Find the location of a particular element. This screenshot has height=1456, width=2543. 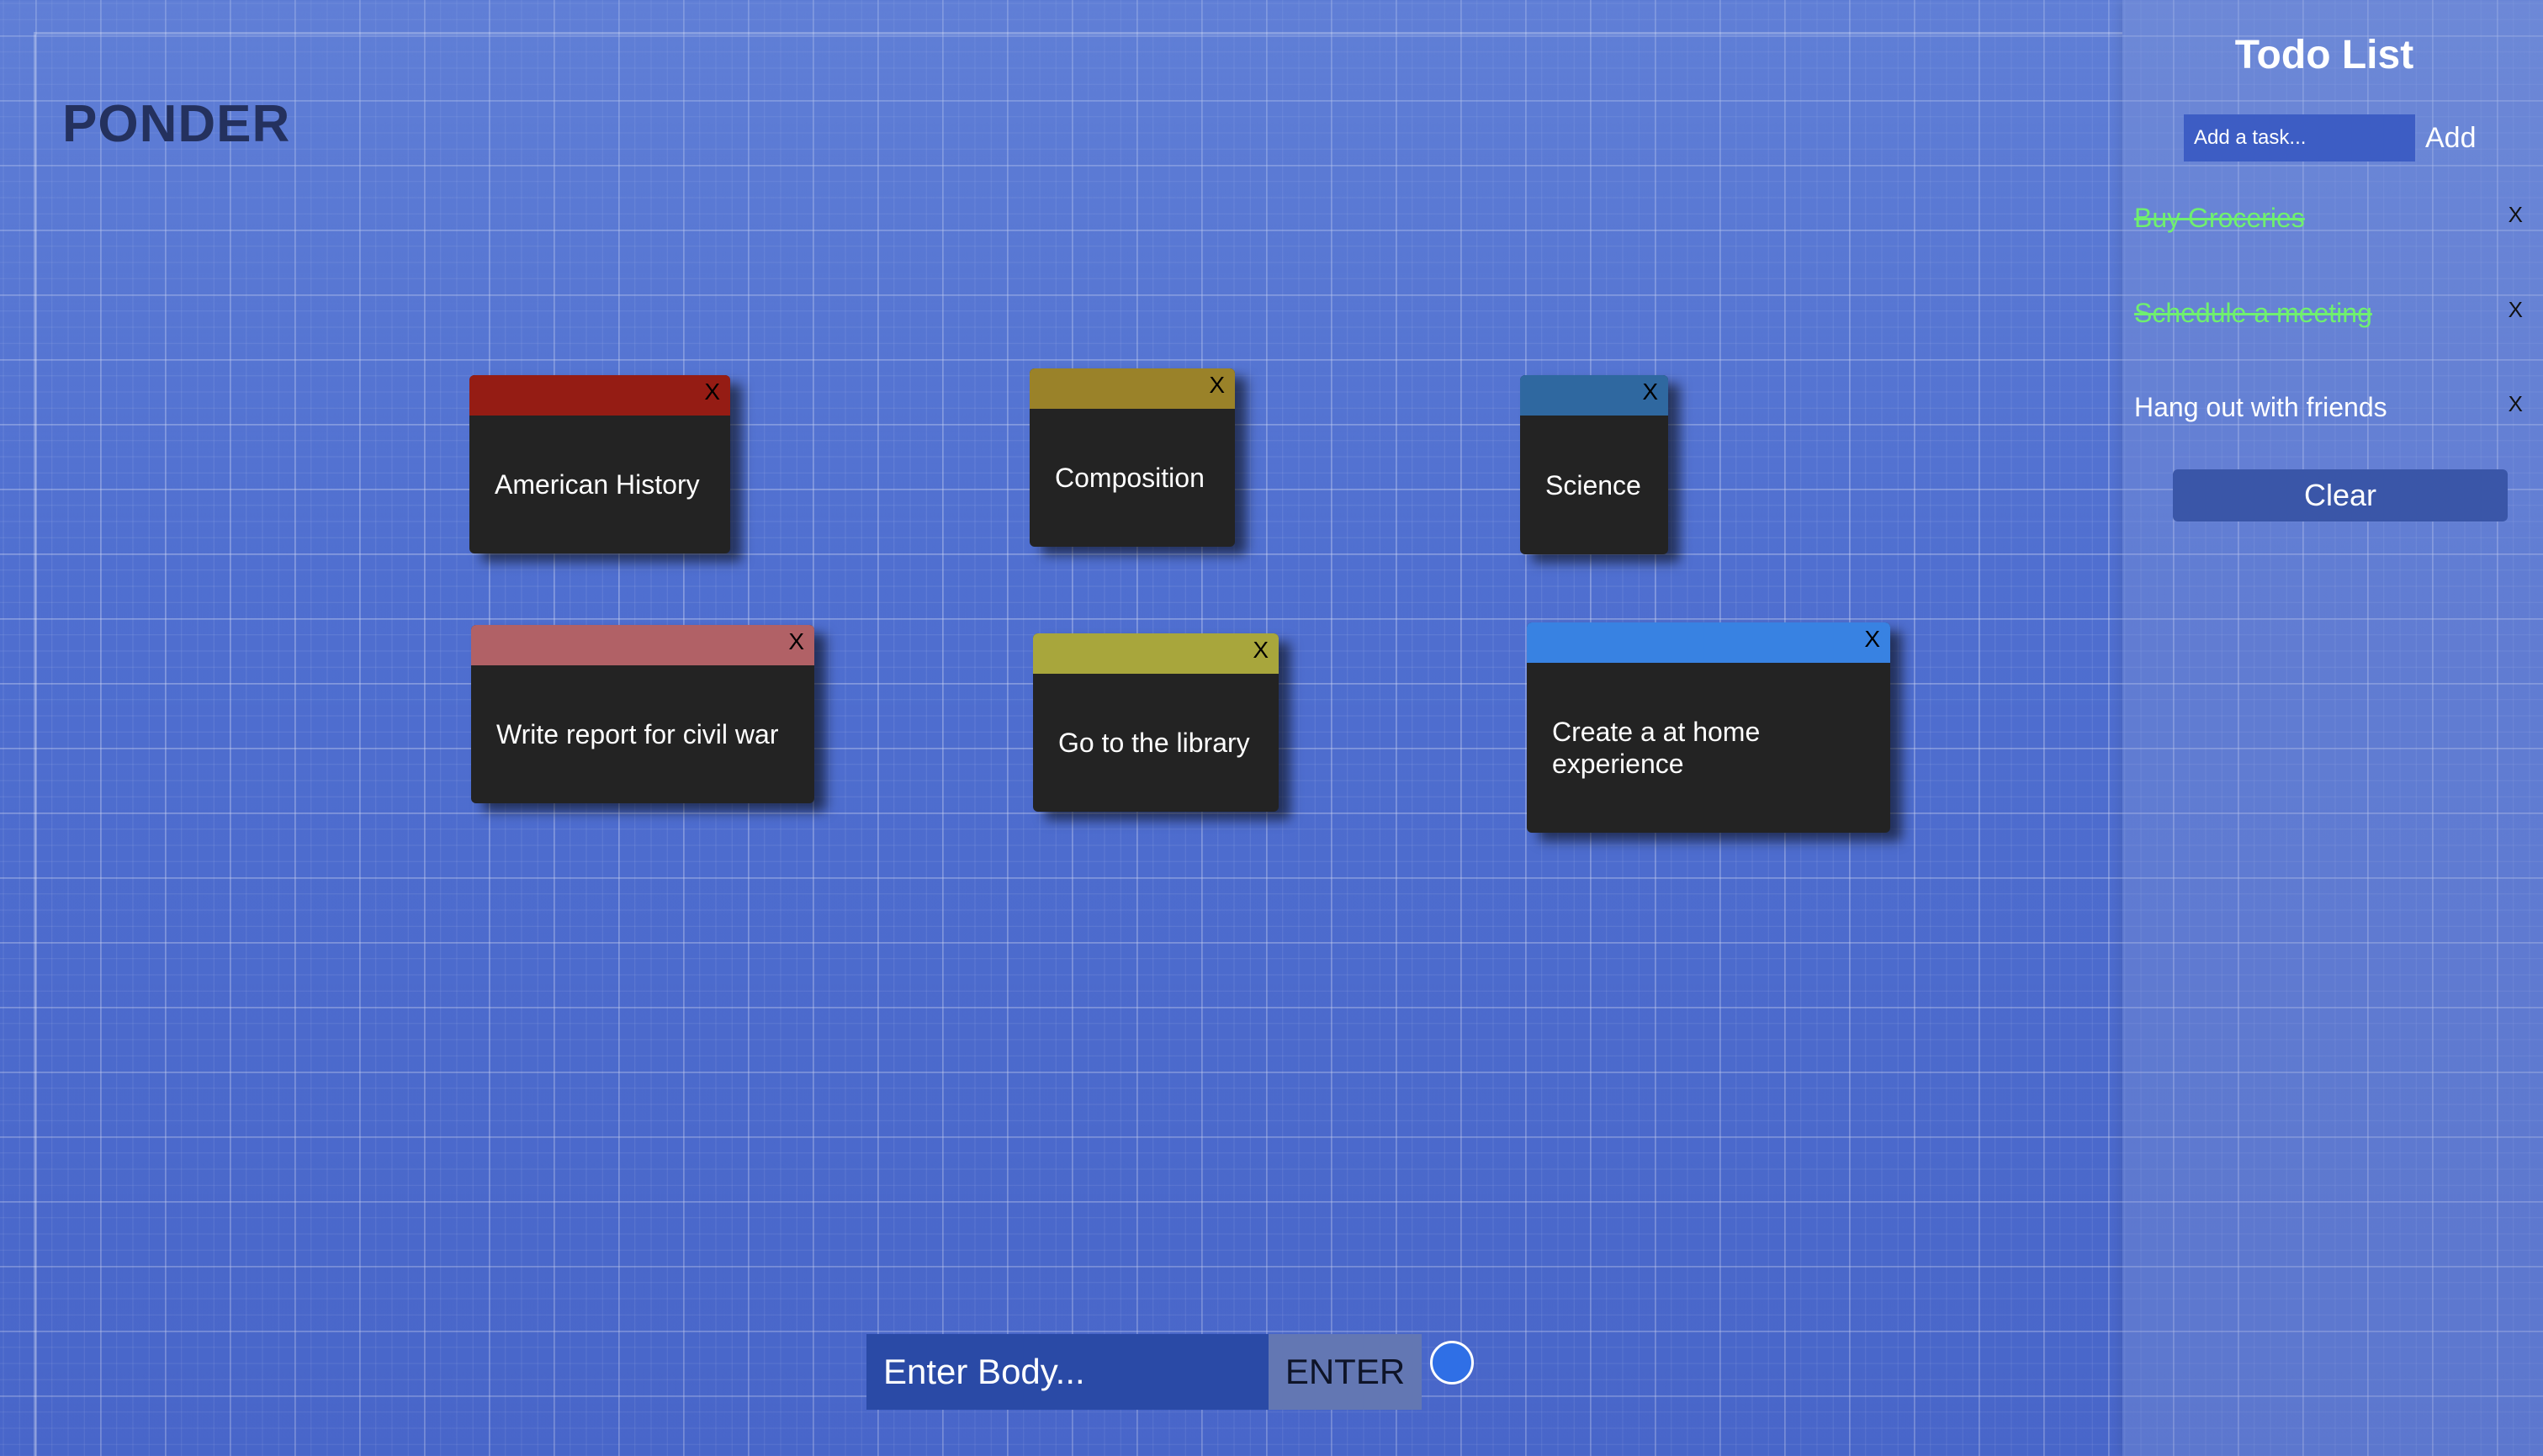

clear-button: Clear is located at coordinates (2340, 495).